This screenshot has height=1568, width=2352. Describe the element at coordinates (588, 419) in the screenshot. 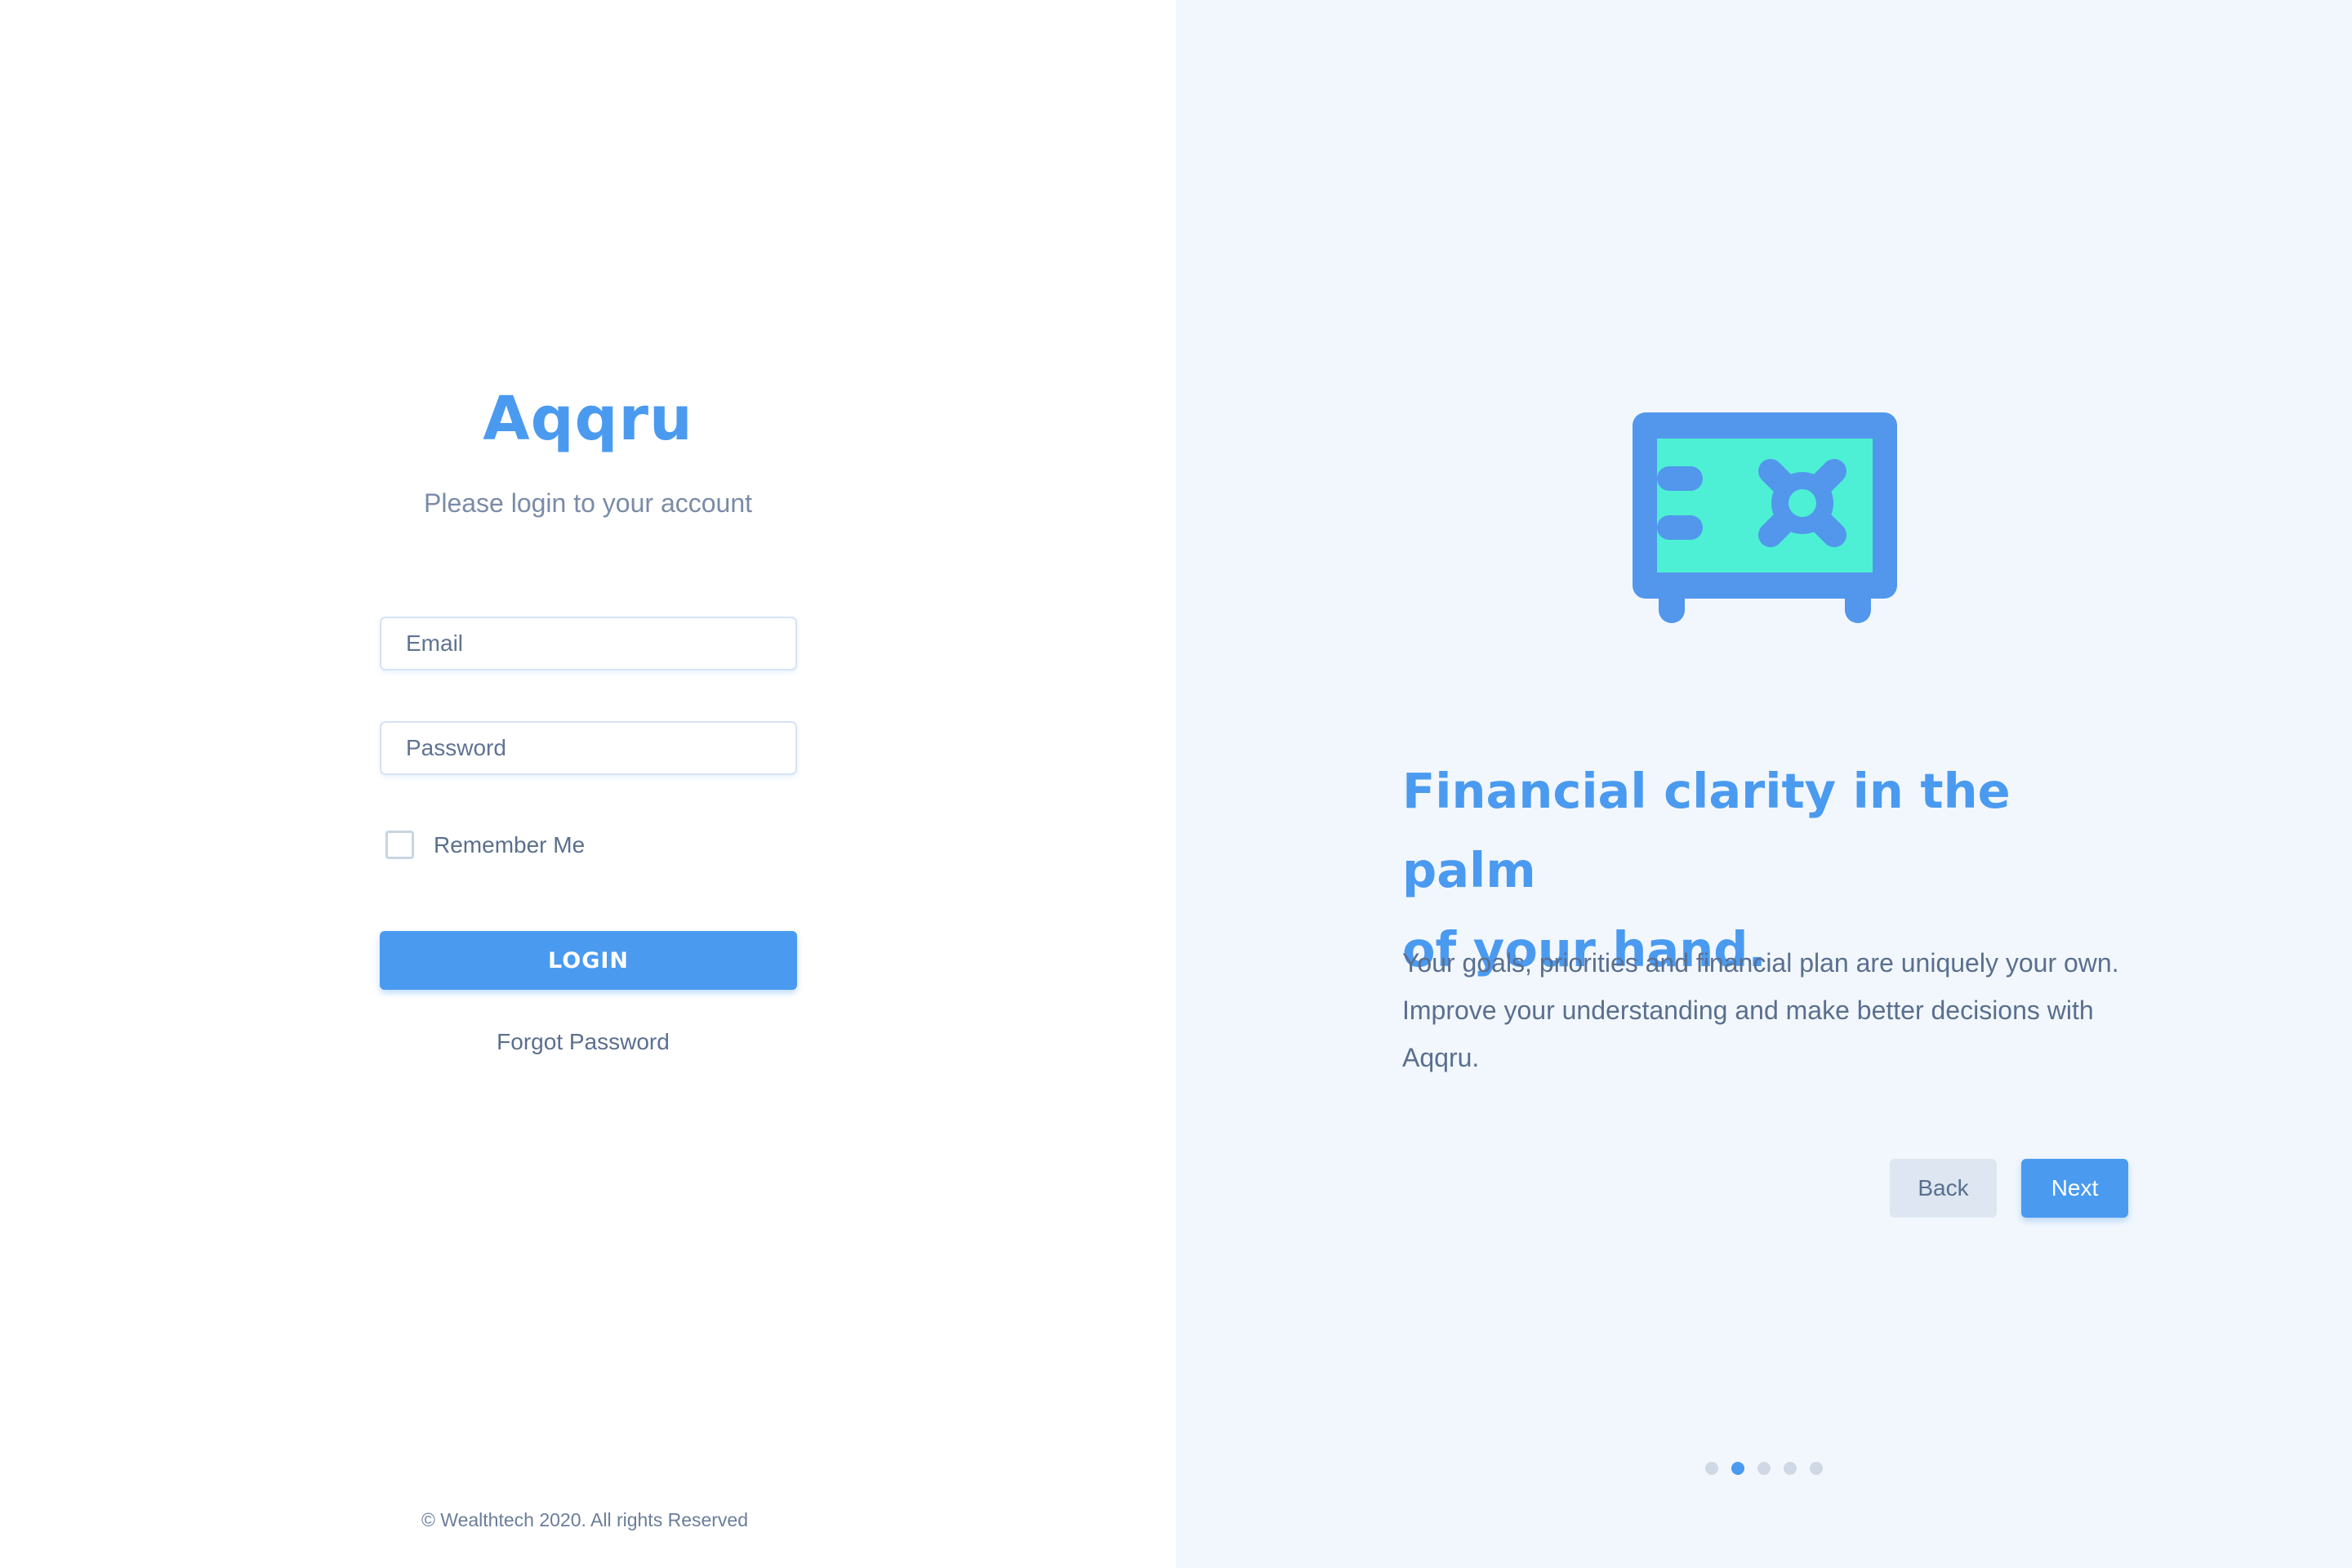

I see `brand-logo: Aqqru` at that location.